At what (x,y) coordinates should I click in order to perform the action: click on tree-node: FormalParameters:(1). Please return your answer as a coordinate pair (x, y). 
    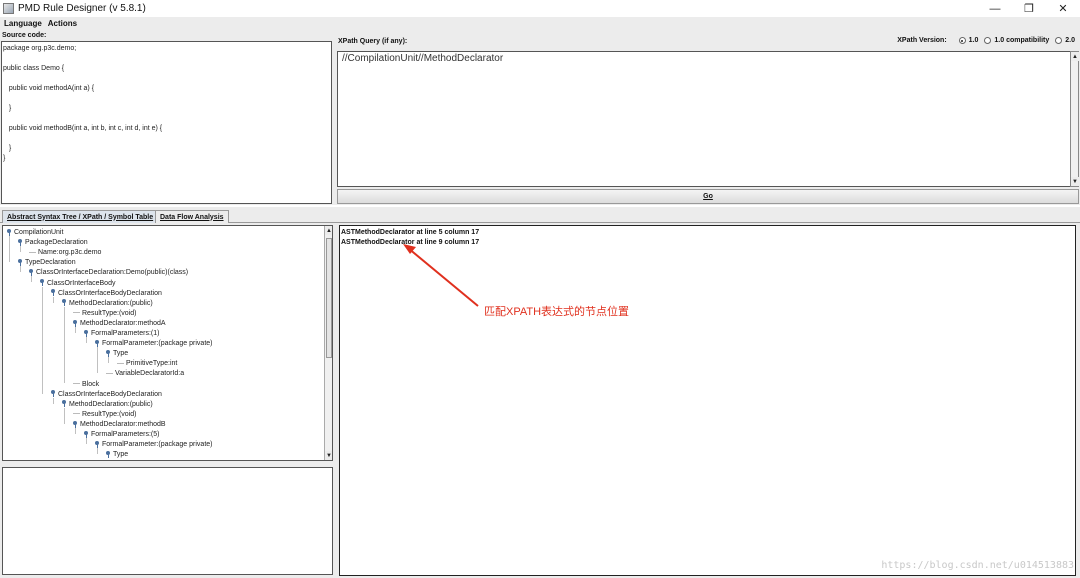
    Looking at the image, I should click on (121, 334).